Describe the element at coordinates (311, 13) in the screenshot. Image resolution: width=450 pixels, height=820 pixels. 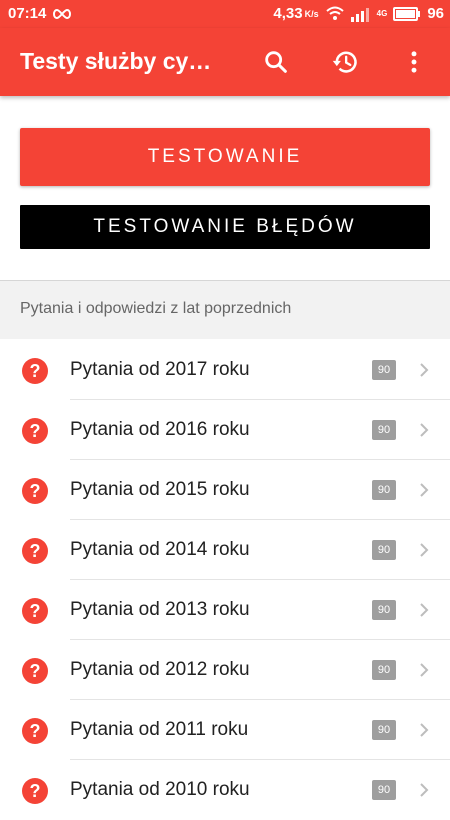
I see `status-speed-unit: K/s` at that location.